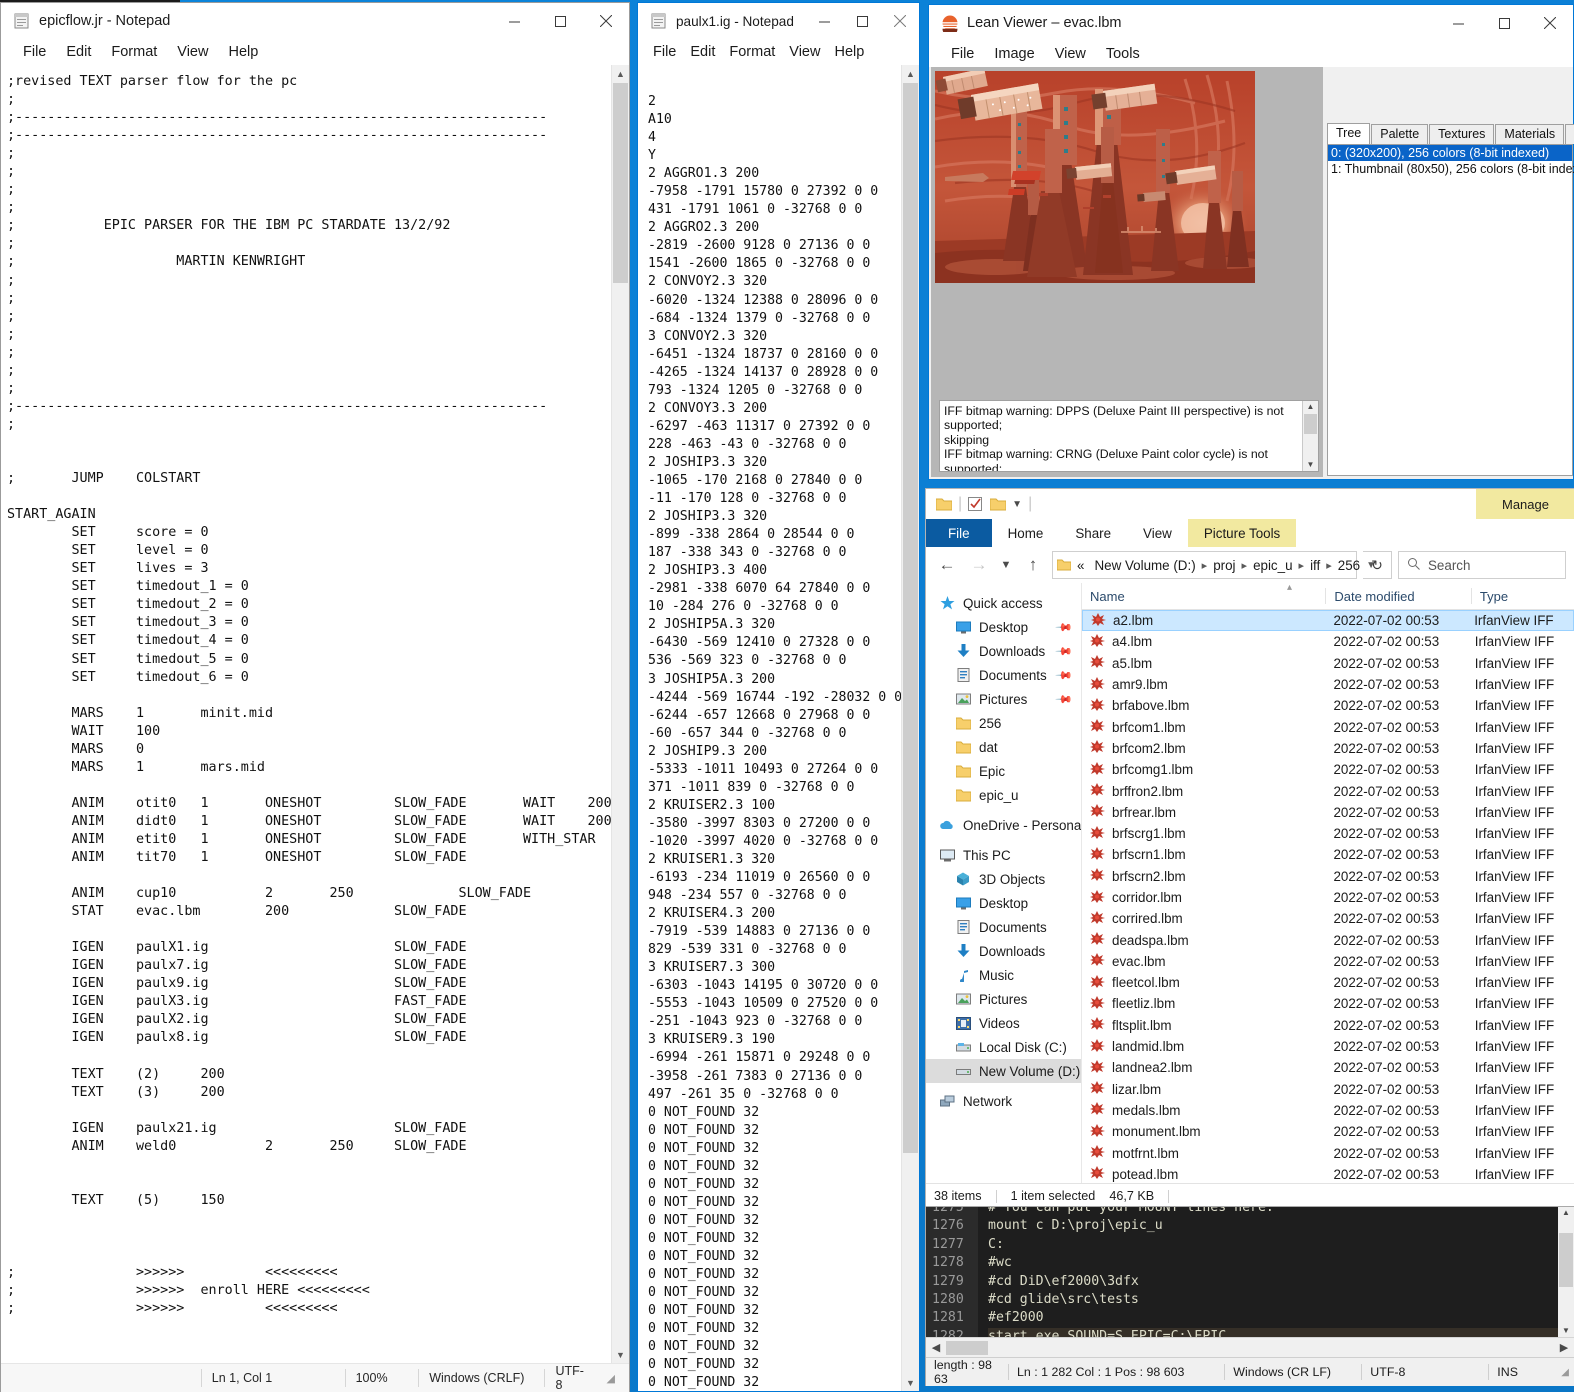  What do you see at coordinates (1251, 23) in the screenshot?
I see `titlebar-lean-viewer: Lean Viewer – evac.lbm` at bounding box center [1251, 23].